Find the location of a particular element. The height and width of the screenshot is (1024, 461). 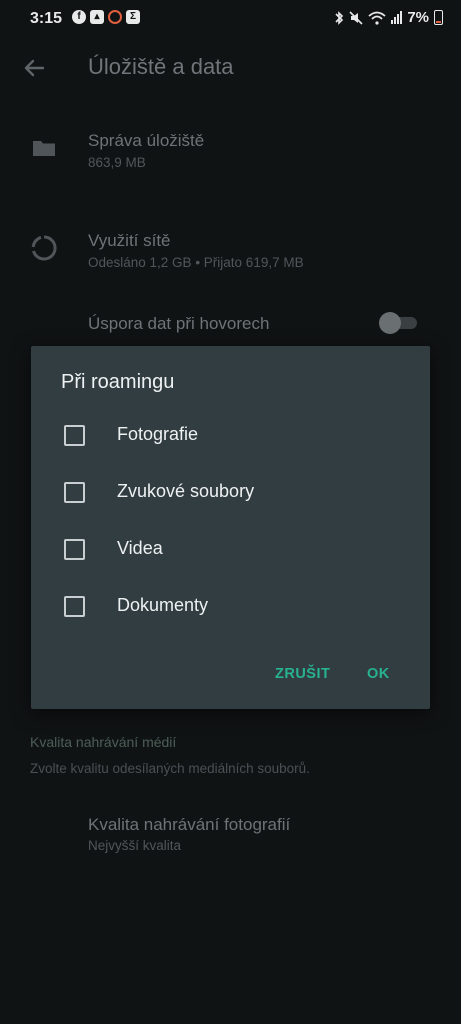

documents-label: Dokumenty is located at coordinates (163, 605).